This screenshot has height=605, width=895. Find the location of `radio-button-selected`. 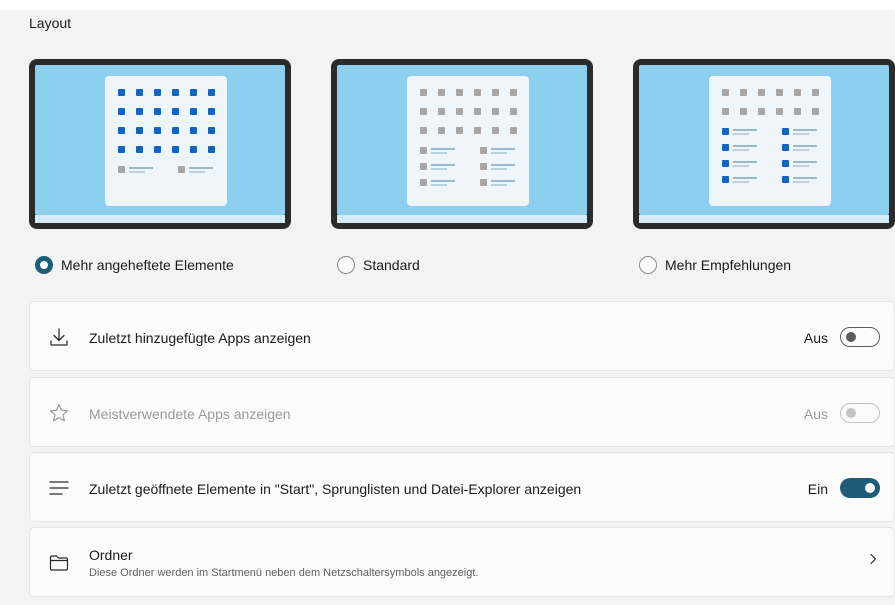

radio-button-selected is located at coordinates (44, 265).